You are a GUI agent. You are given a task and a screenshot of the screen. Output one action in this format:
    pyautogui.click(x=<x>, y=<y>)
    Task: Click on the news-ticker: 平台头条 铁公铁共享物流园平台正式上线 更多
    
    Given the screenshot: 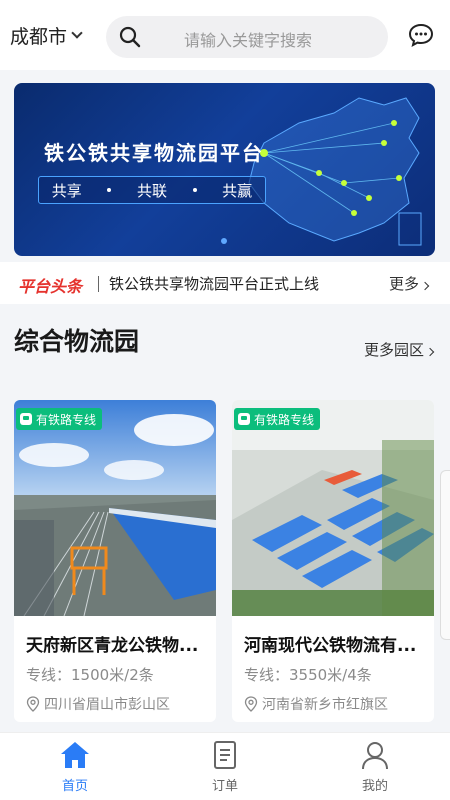 What is the action you would take?
    pyautogui.click(x=225, y=283)
    